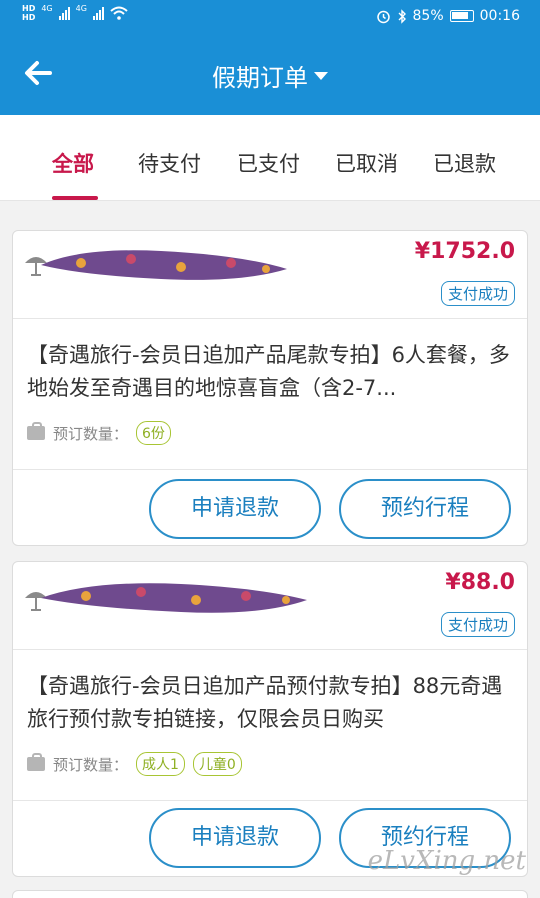  Describe the element at coordinates (270, 17) in the screenshot. I see `status-bar: HD HD 4G 4G 85% 00:16` at that location.